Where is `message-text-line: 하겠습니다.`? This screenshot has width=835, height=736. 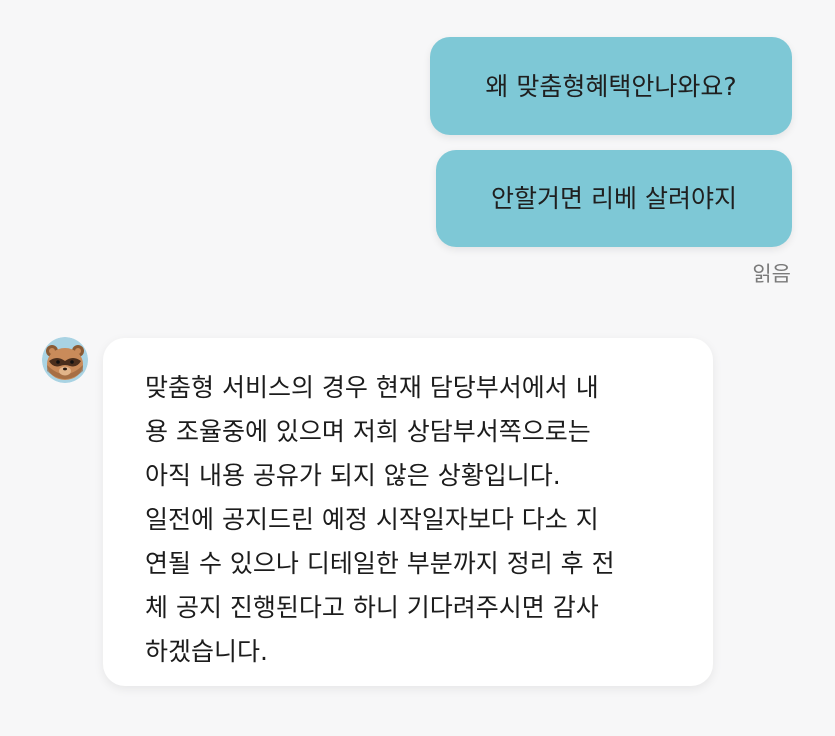 message-text-line: 하겠습니다. is located at coordinates (206, 651).